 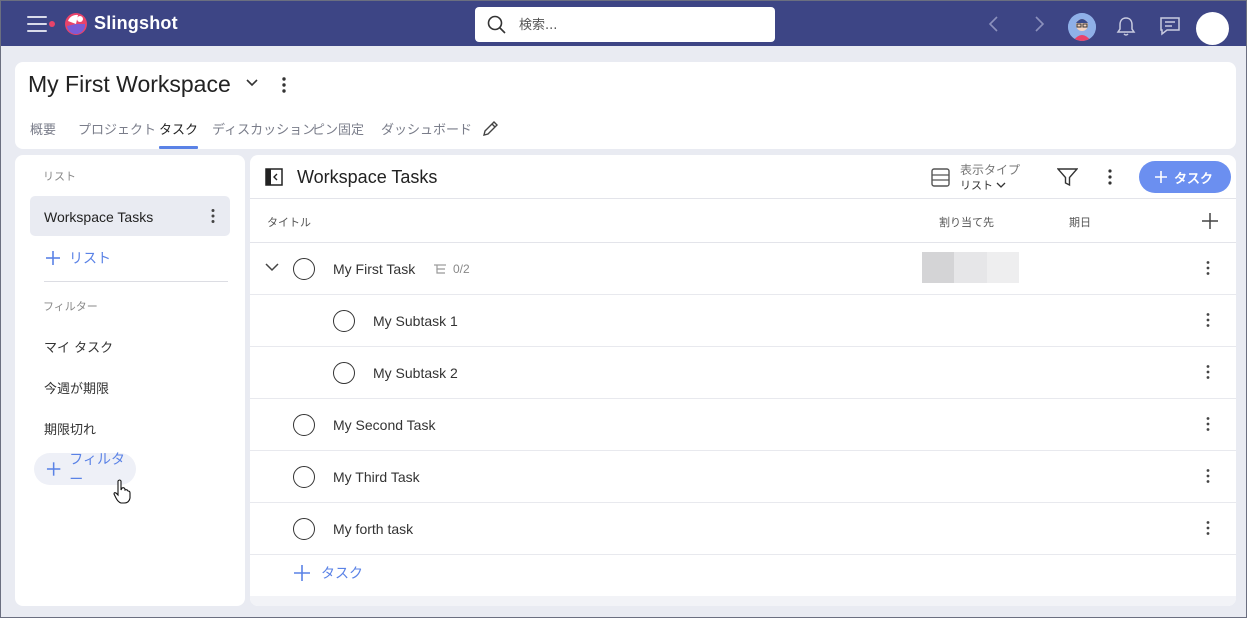 I want to click on assignee-placeholder, so click(x=970, y=267).